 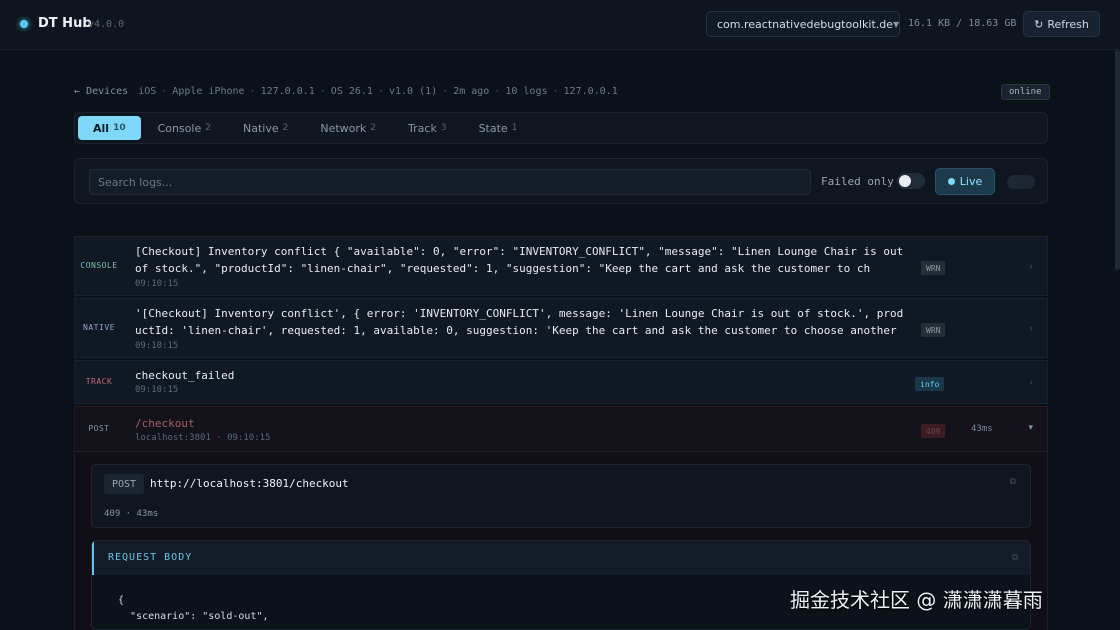 I want to click on log-message: checkout_failed, so click(x=185, y=375).